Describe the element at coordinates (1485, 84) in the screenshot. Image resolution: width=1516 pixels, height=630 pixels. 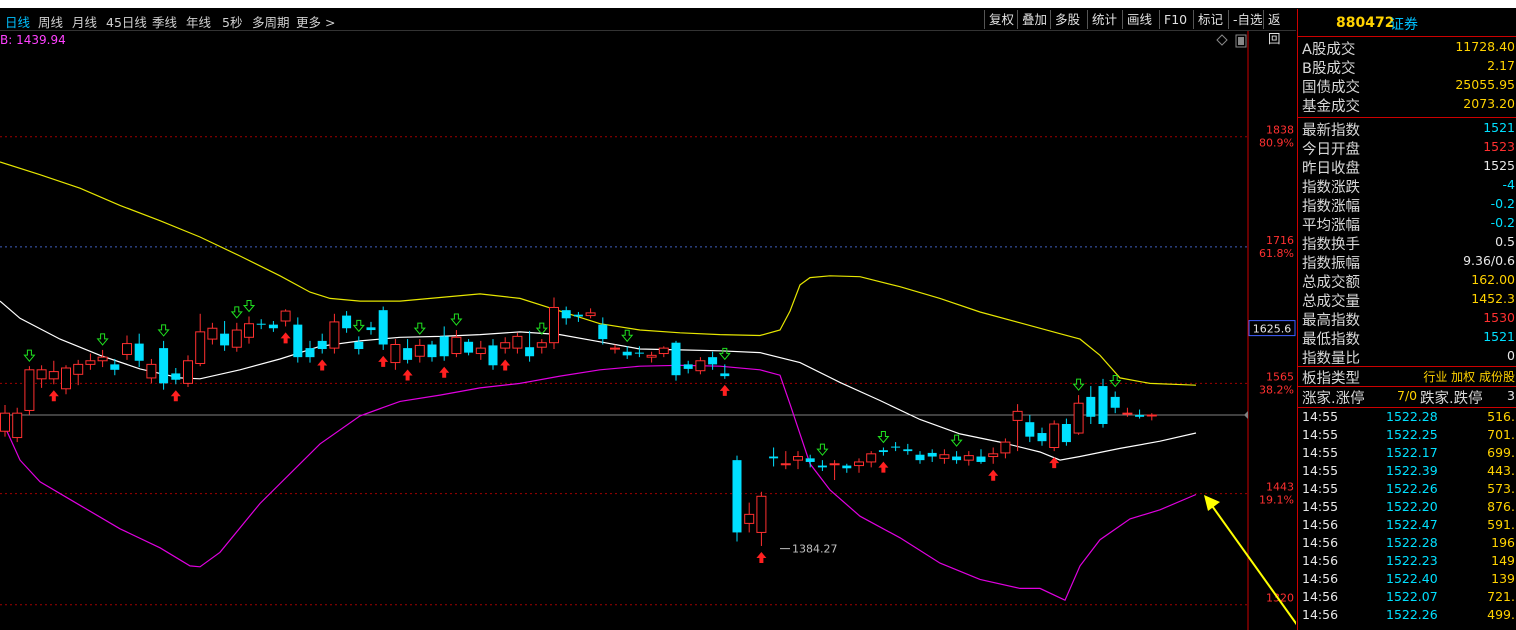
I see `row-value: 25055.95` at that location.